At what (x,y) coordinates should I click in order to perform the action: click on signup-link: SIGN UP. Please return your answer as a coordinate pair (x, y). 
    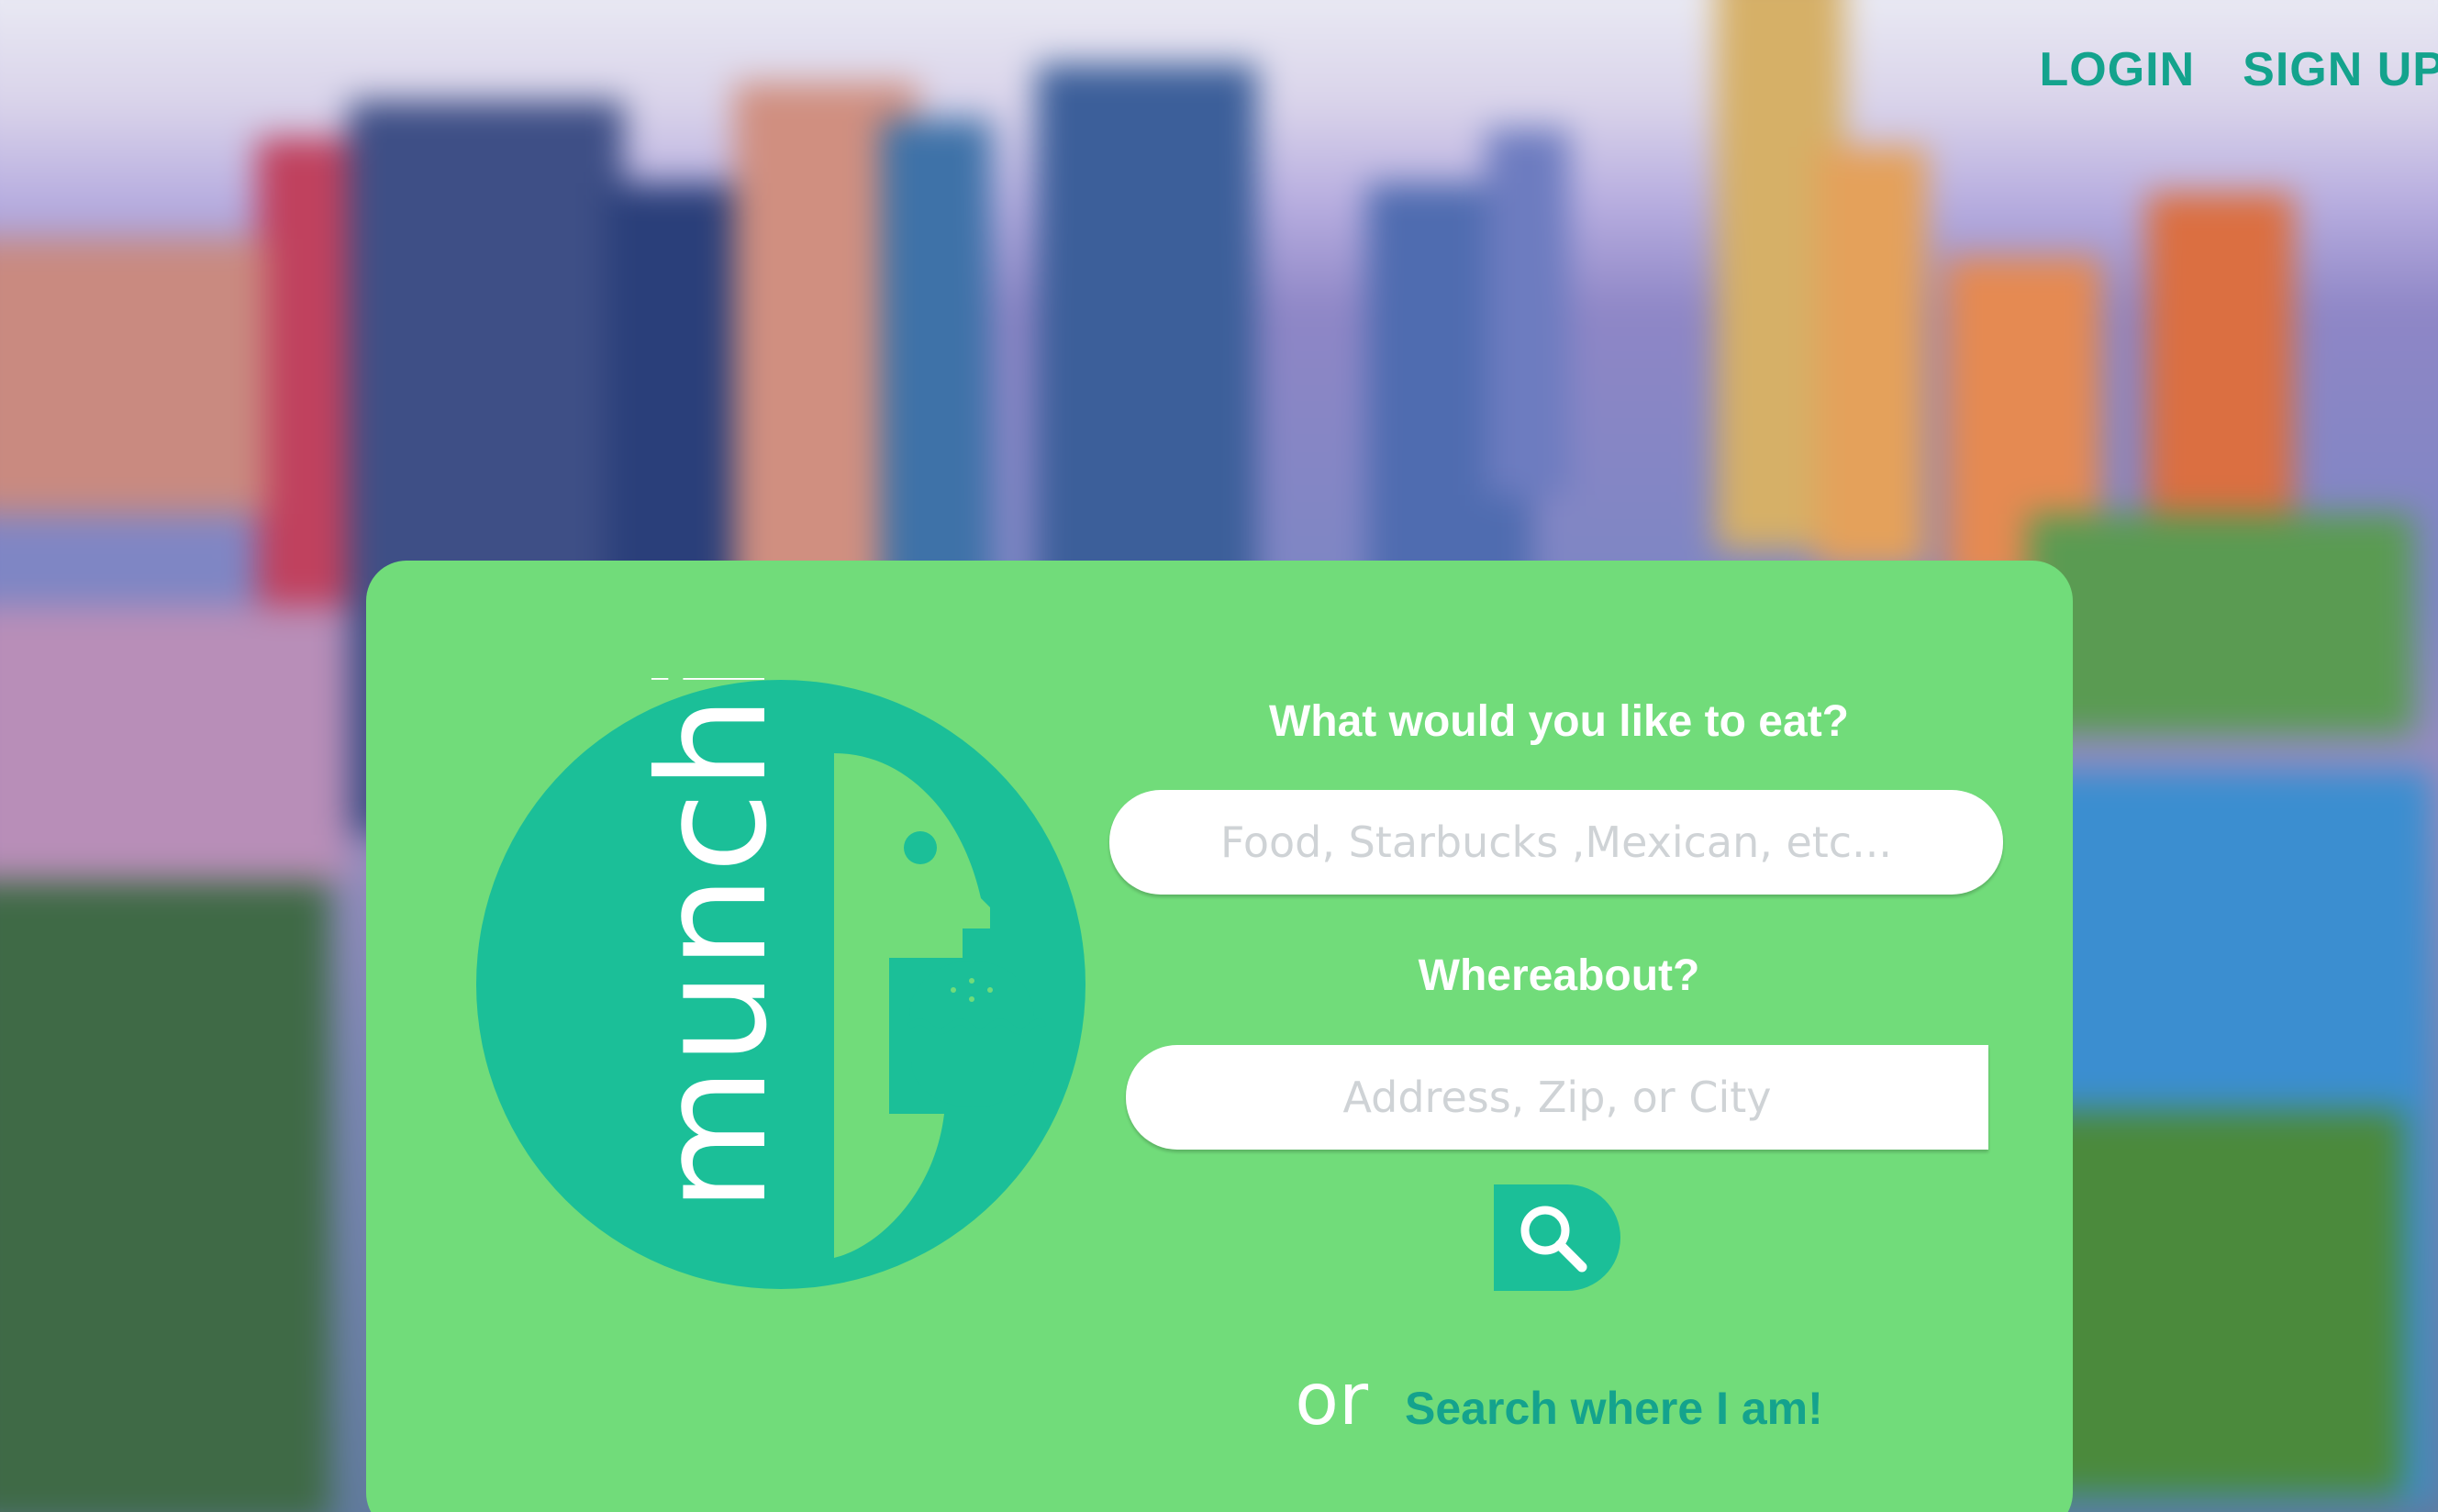
    Looking at the image, I should click on (2340, 70).